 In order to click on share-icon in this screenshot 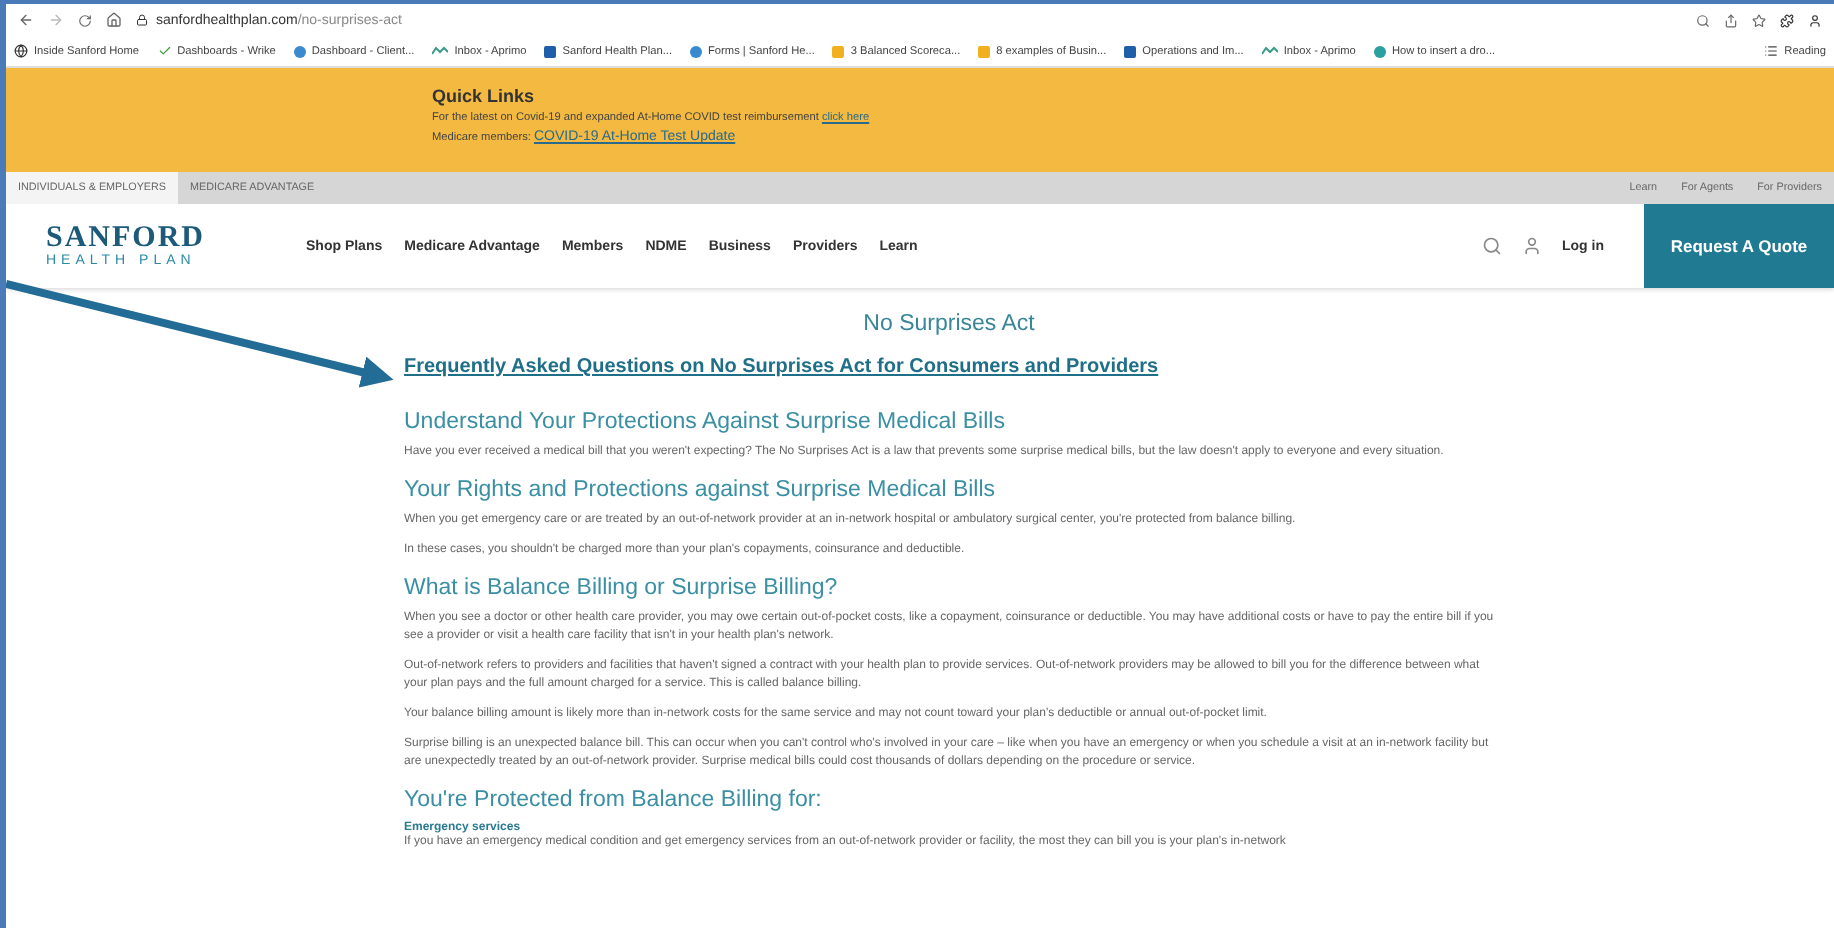, I will do `click(1731, 20)`.